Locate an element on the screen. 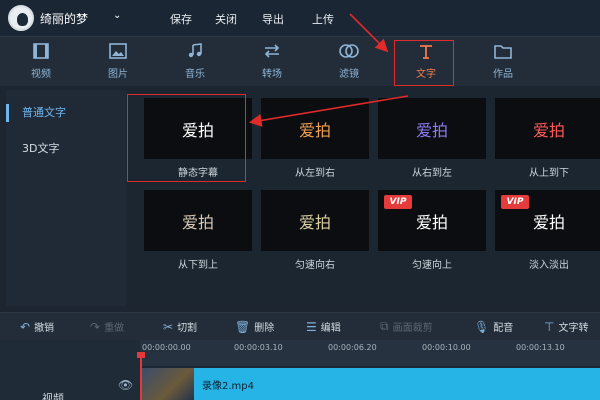 The width and height of the screenshot is (600, 400). text-convert-button: ⊤ 文字转 is located at coordinates (566, 327).